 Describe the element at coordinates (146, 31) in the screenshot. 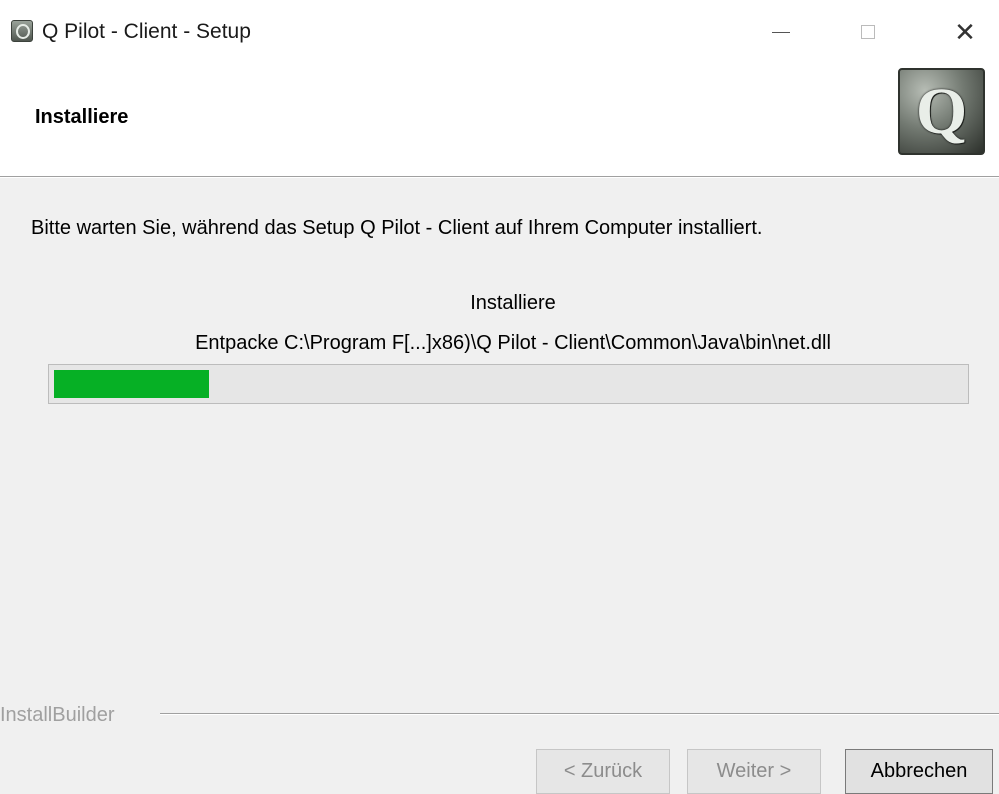

I see `window-title: Q Pilot - Client - Setup` at that location.